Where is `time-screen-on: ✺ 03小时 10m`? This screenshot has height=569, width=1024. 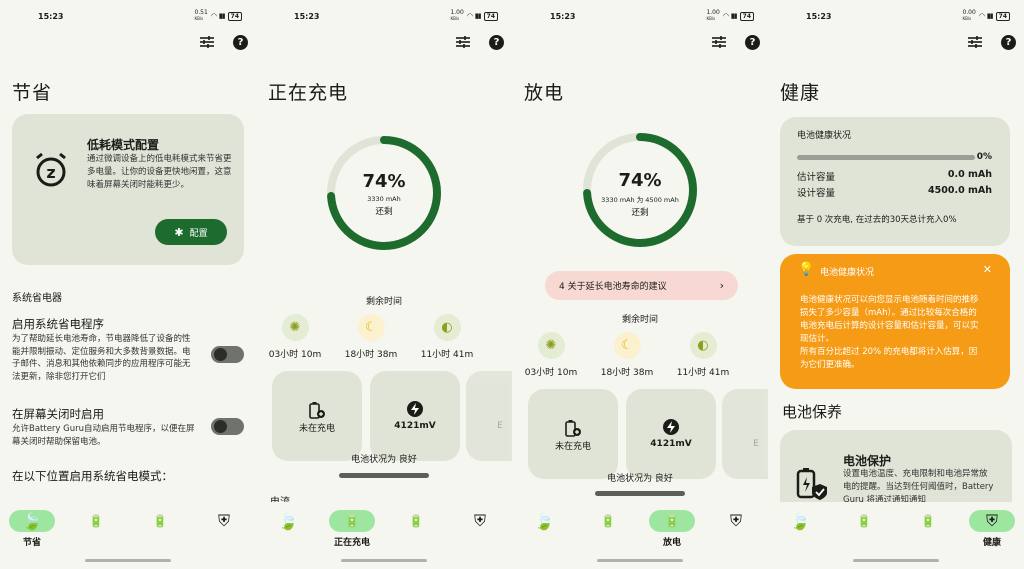
time-screen-on: ✺ 03小时 10m is located at coordinates (295, 337).